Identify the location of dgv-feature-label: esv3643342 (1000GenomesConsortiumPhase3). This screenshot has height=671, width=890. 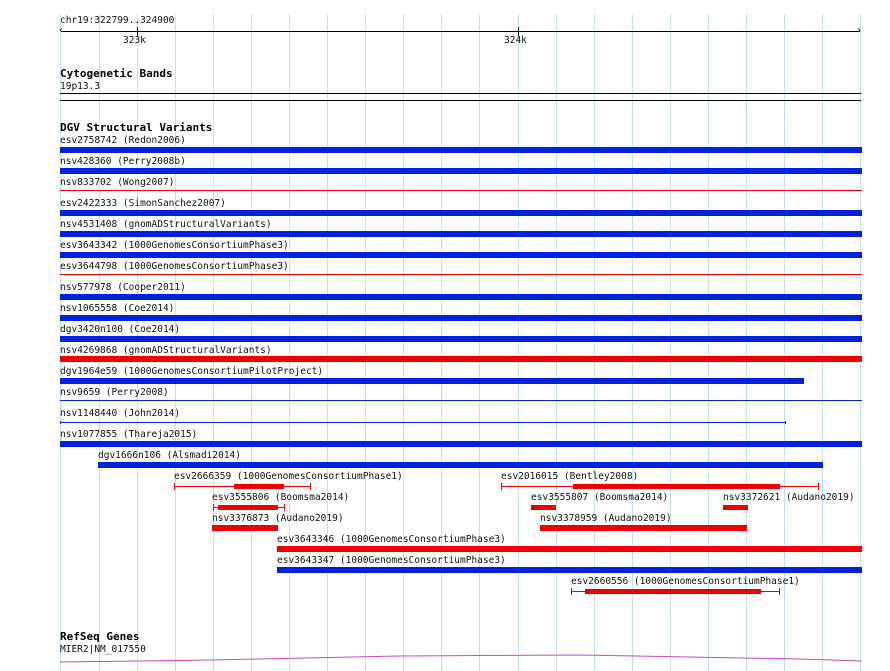
(174, 245).